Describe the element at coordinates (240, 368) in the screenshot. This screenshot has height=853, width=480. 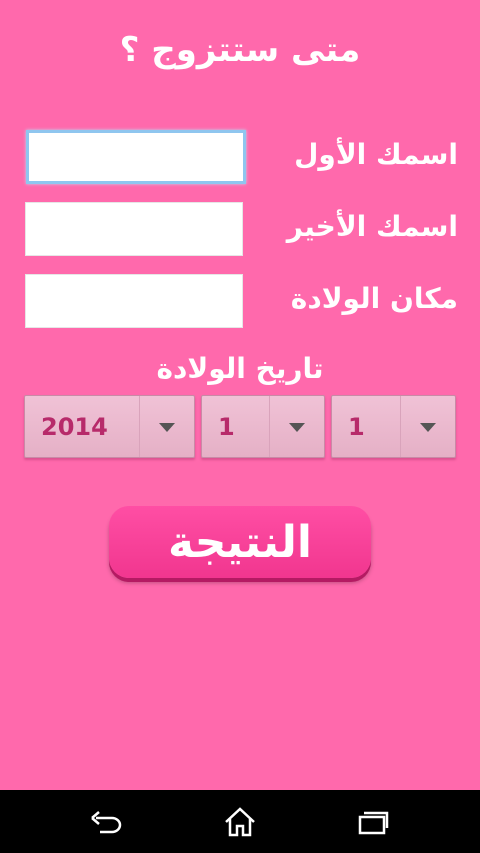
I see `dob-label: تاريخ الولادة` at that location.